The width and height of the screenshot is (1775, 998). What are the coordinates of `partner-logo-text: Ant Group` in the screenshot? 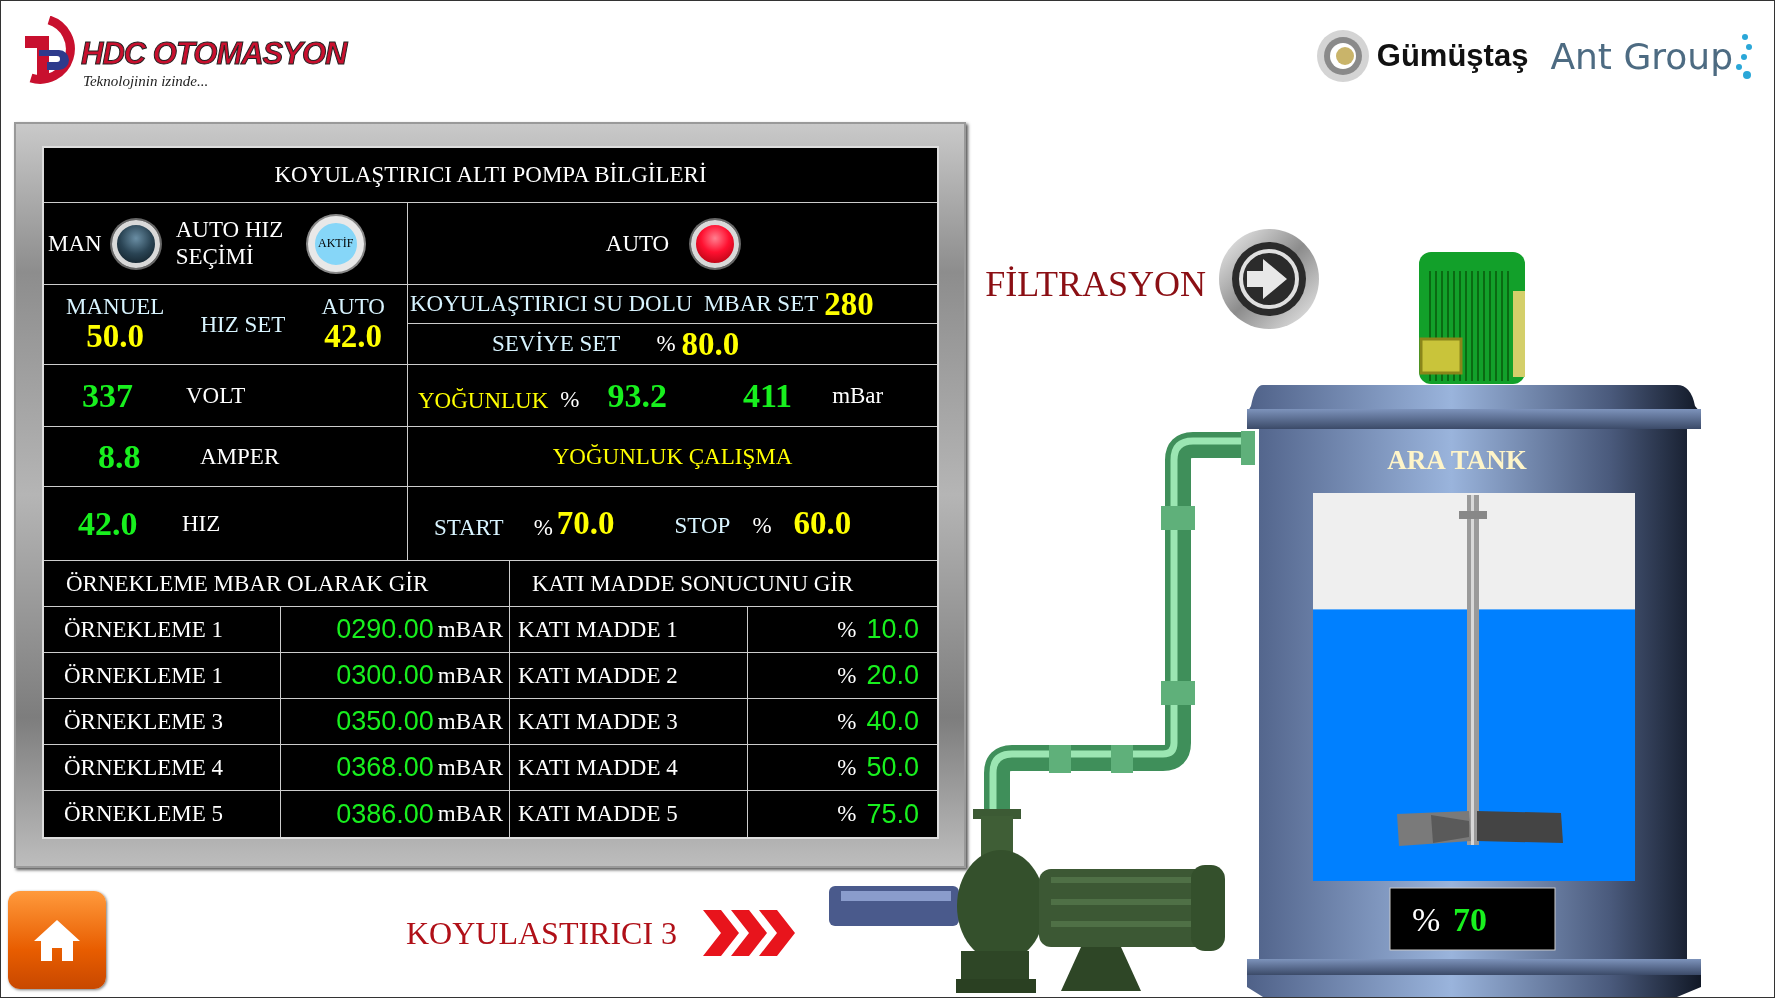 It's located at (1641, 56).